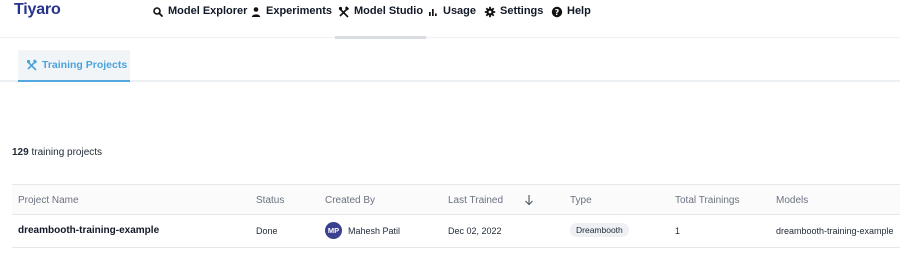 The height and width of the screenshot is (254, 900). I want to click on help-icon: ?, so click(557, 12).